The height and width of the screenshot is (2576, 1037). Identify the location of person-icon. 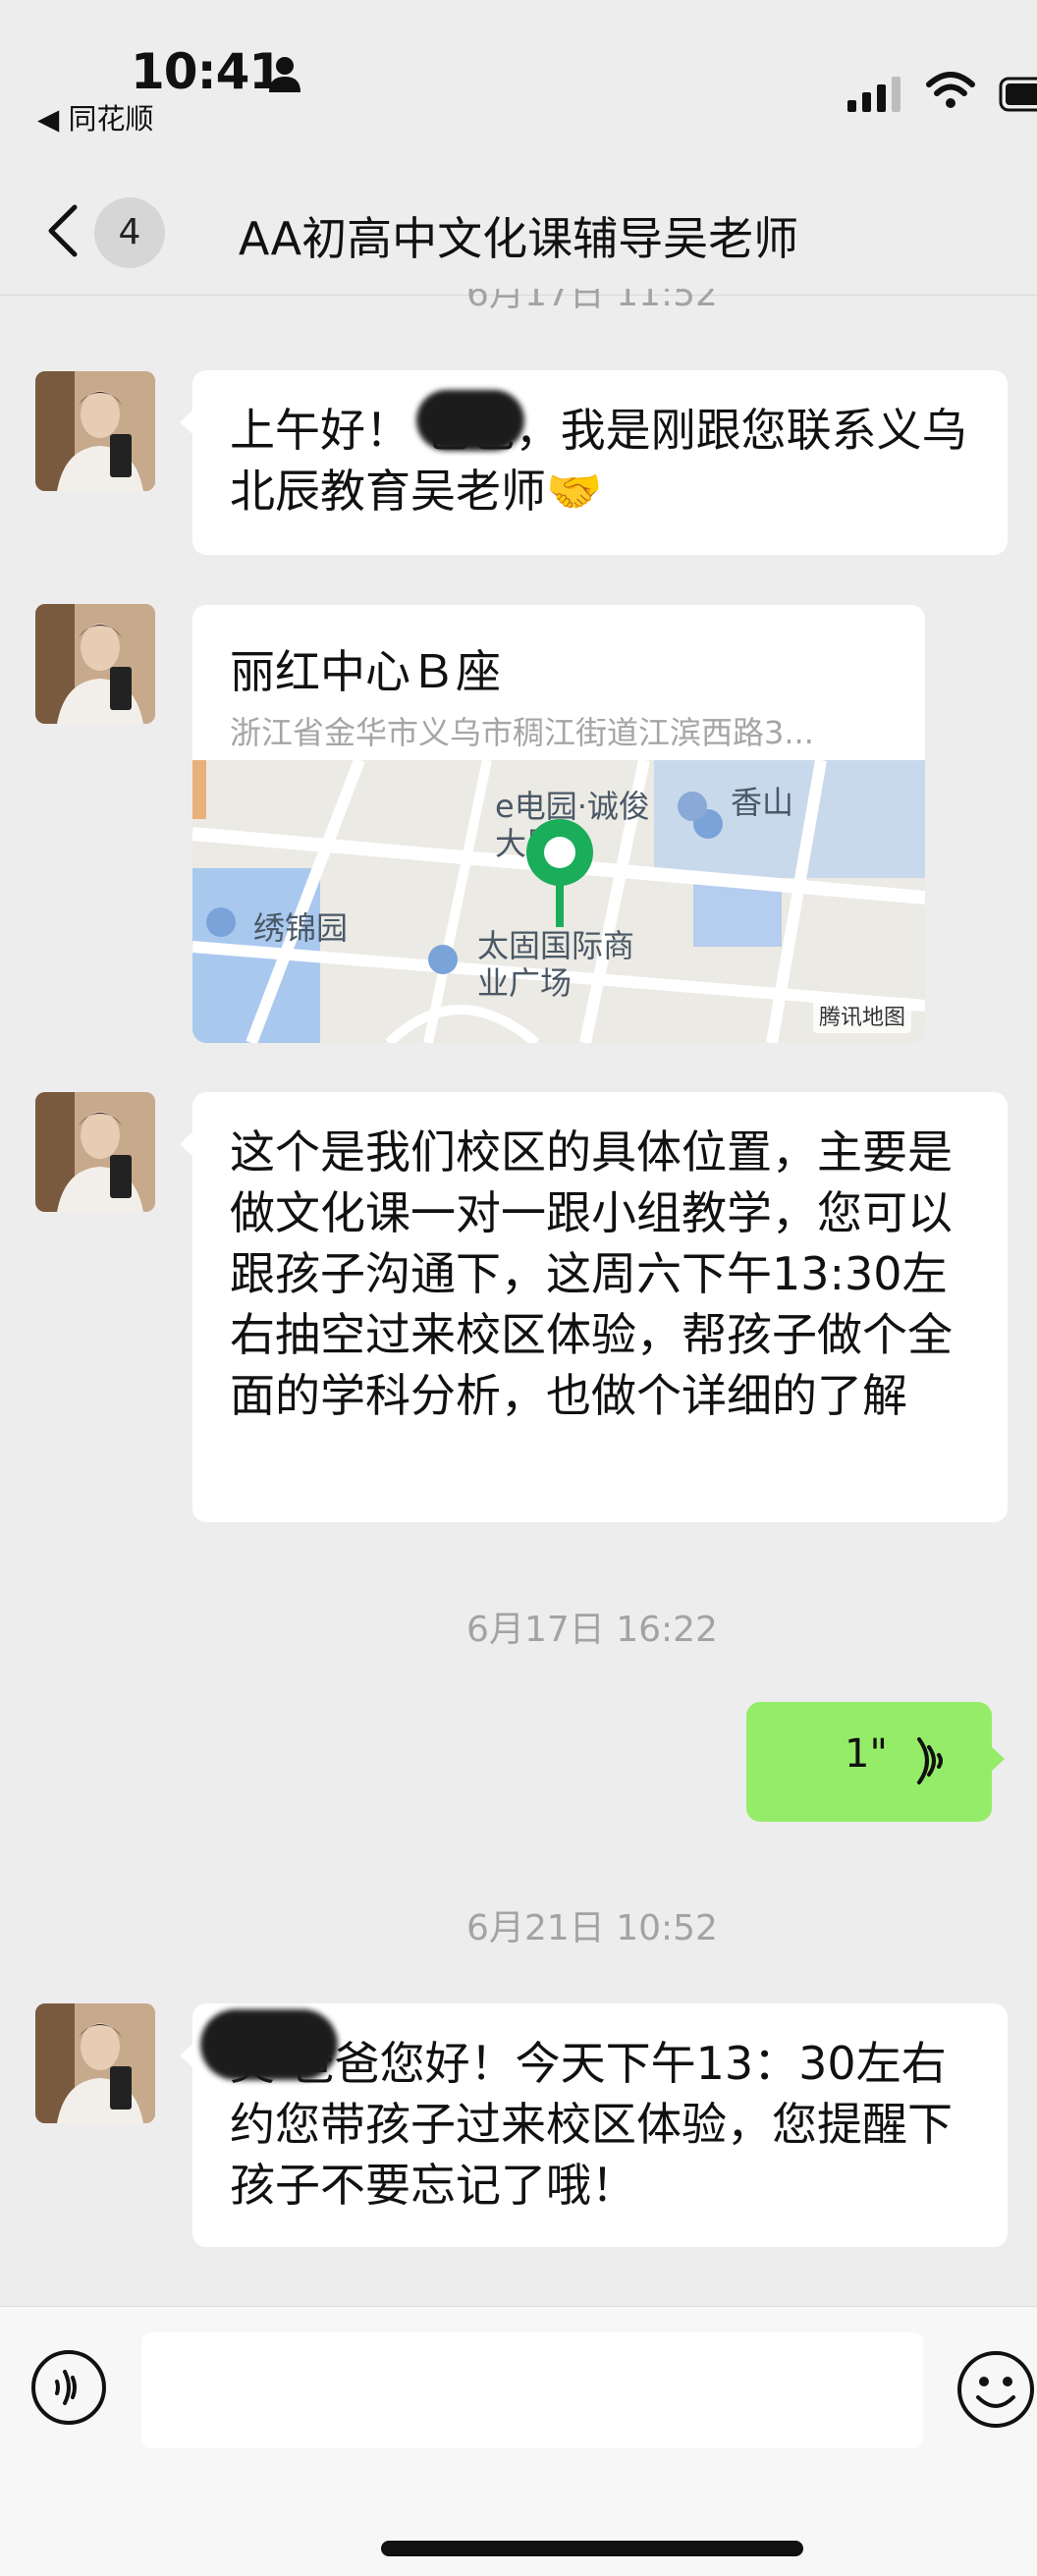
(284, 74).